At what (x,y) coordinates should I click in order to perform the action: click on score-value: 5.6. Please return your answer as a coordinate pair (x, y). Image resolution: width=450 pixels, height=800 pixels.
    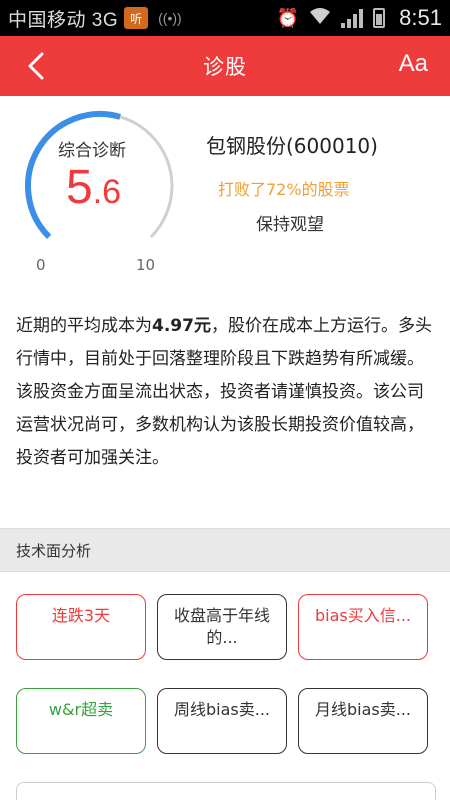
    Looking at the image, I should click on (93, 187).